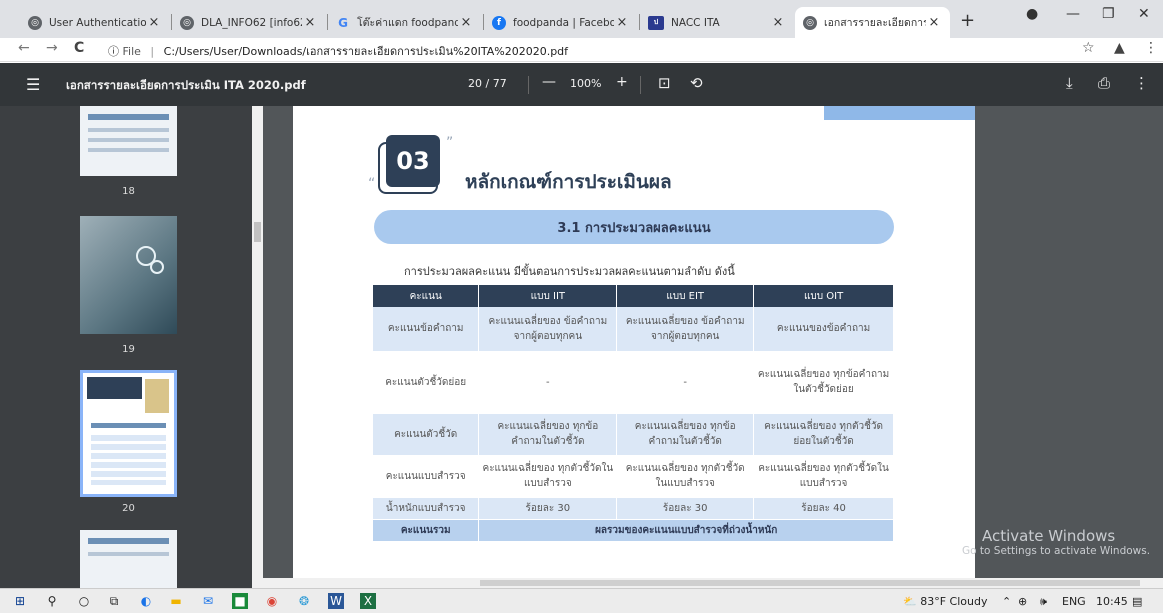  What do you see at coordinates (622, 82) in the screenshot?
I see `zoom-in-button: +` at bounding box center [622, 82].